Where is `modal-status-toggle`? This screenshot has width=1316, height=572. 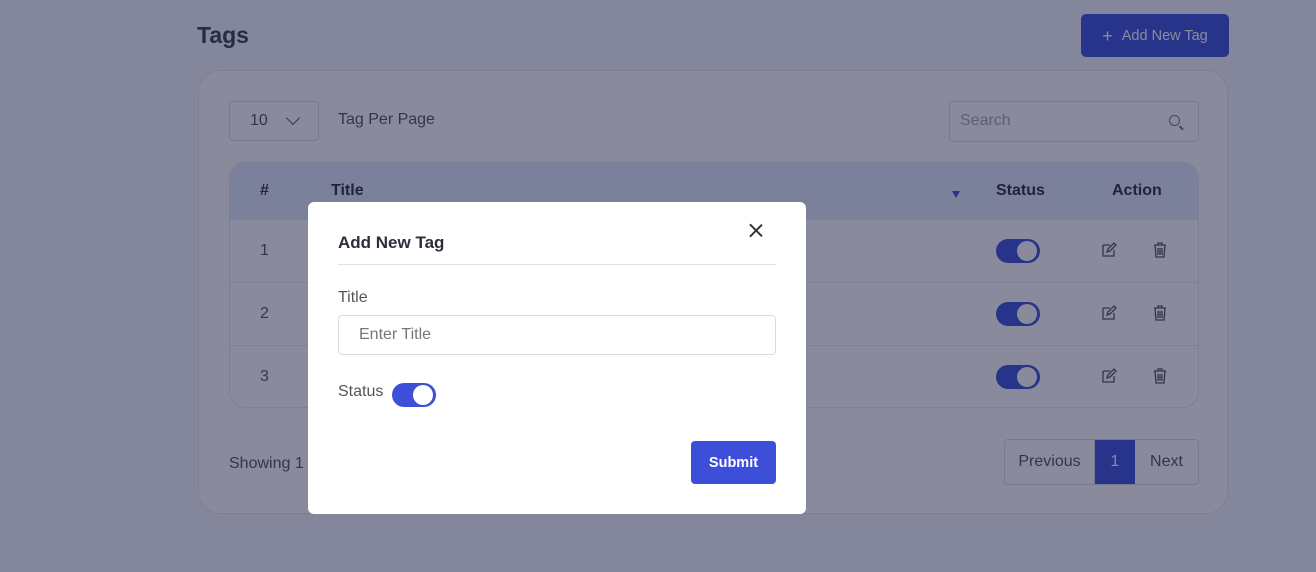
modal-status-toggle is located at coordinates (414, 395).